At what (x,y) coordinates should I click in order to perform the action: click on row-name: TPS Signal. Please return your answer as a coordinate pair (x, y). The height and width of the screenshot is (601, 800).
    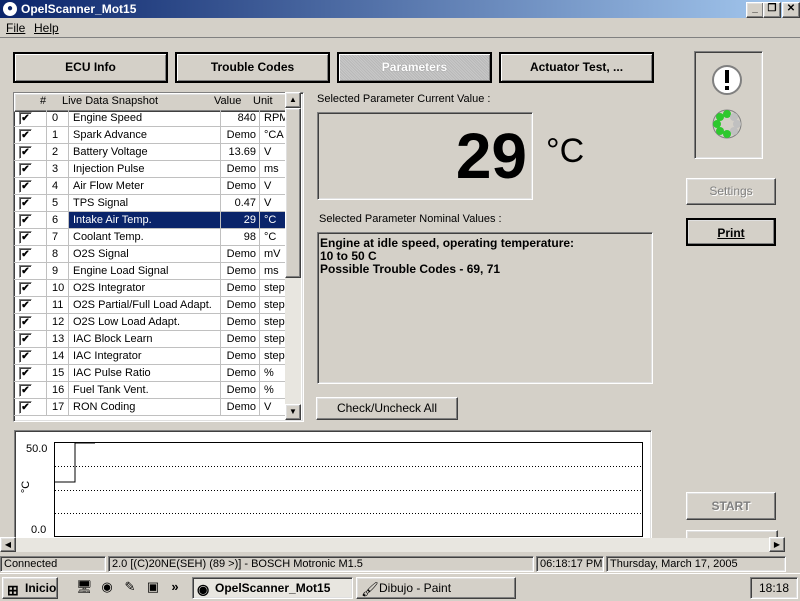
    Looking at the image, I should click on (145, 203).